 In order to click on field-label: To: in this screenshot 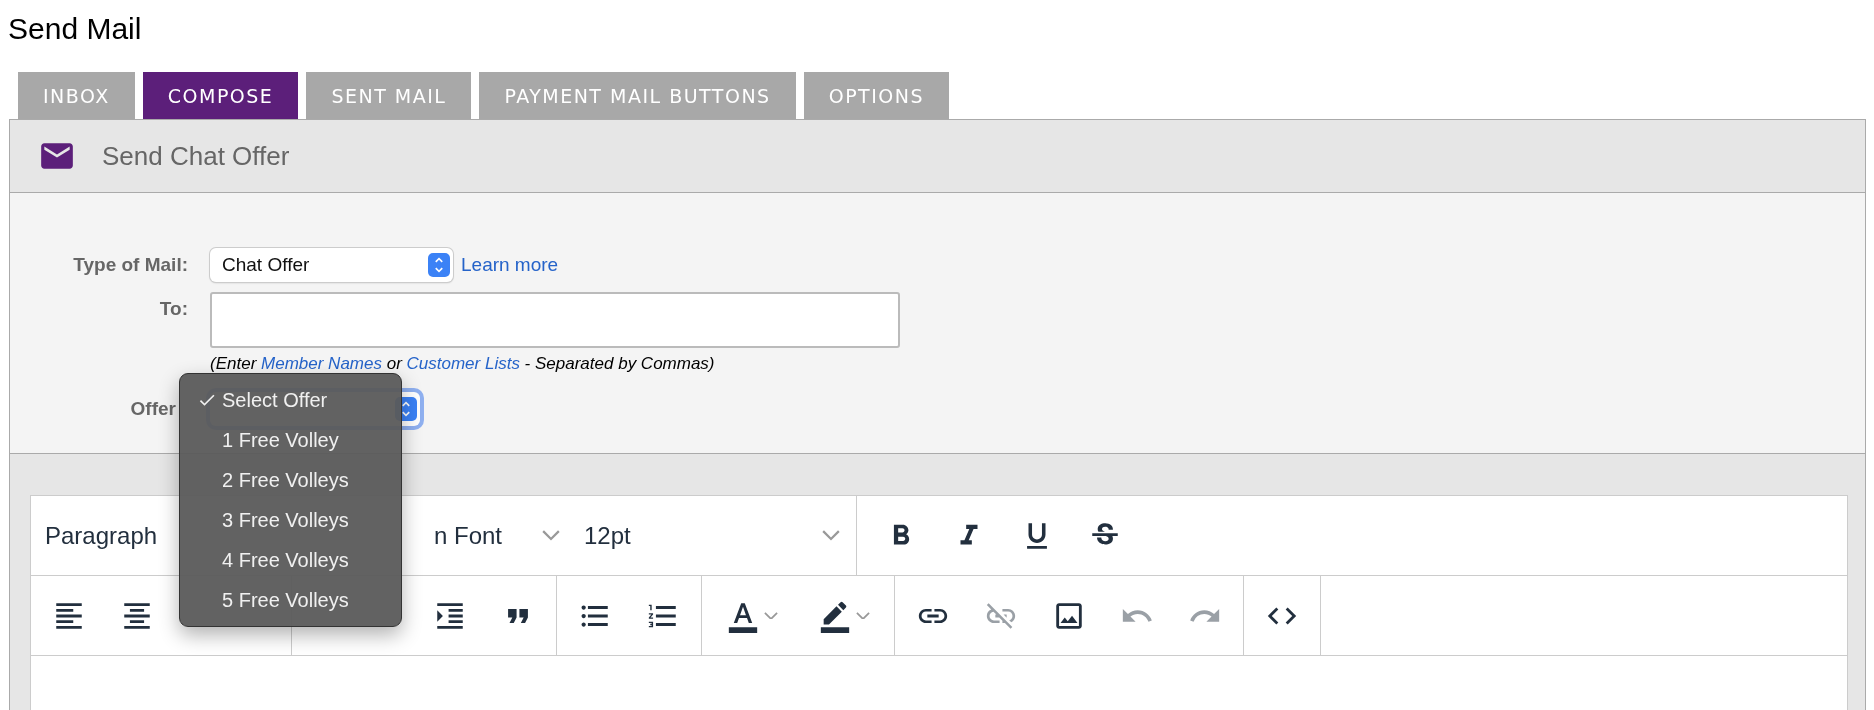, I will do `click(173, 309)`.